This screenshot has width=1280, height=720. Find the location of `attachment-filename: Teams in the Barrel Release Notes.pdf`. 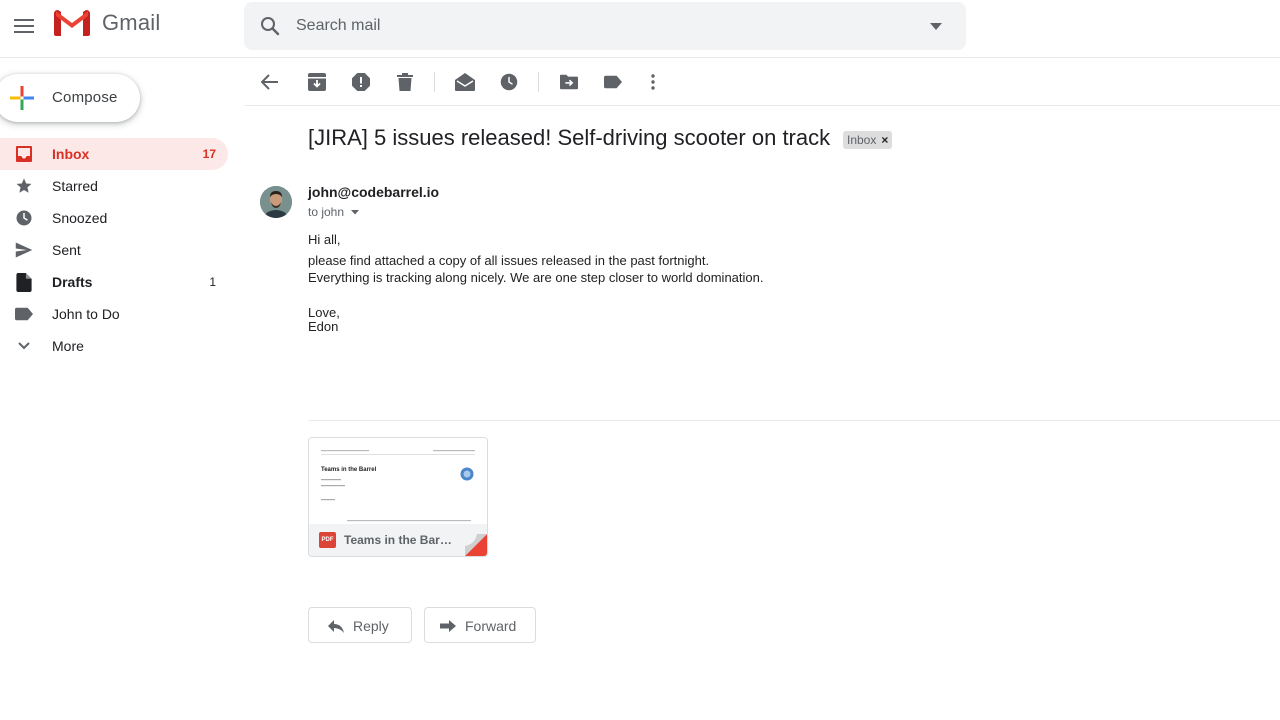

attachment-filename: Teams in the Barrel Release Notes.pdf is located at coordinates (400, 540).